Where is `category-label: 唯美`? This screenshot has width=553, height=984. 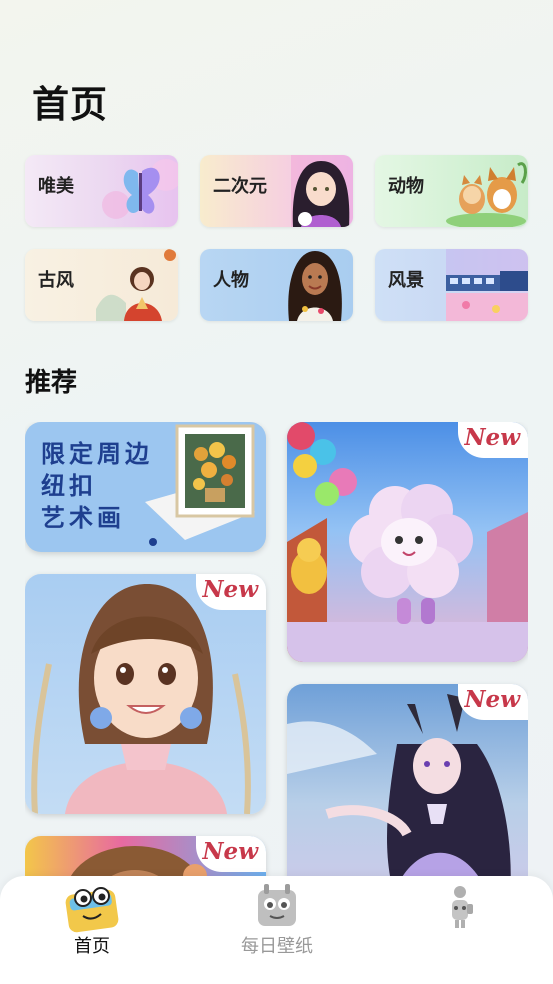 category-label: 唯美 is located at coordinates (56, 186).